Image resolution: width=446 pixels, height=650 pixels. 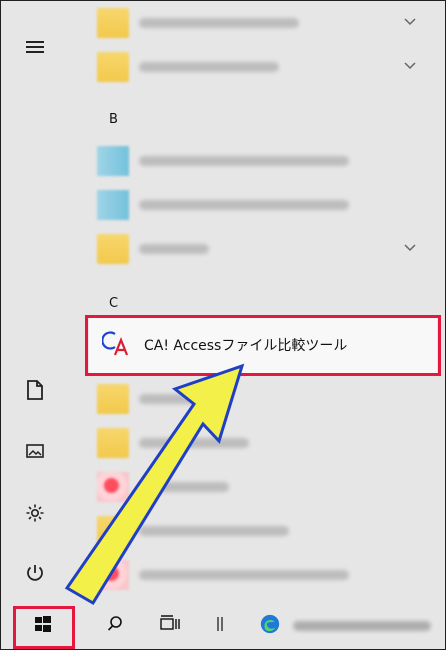 I want to click on picture-icon, so click(x=35, y=451).